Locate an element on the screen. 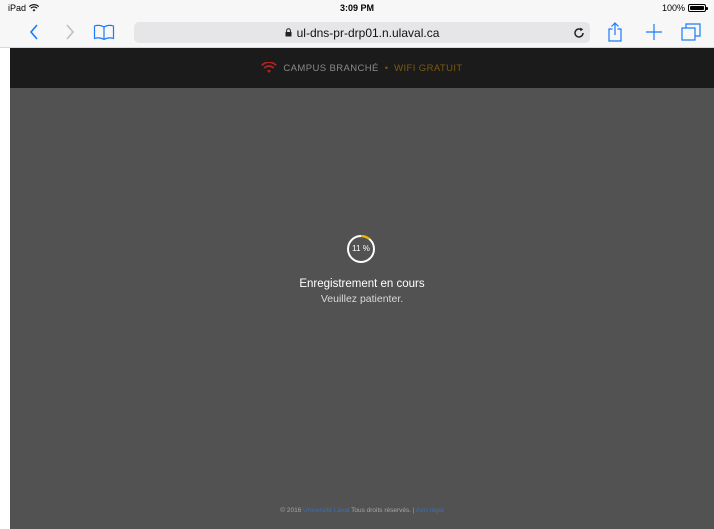 The image size is (714, 529). reload-icon is located at coordinates (579, 33).